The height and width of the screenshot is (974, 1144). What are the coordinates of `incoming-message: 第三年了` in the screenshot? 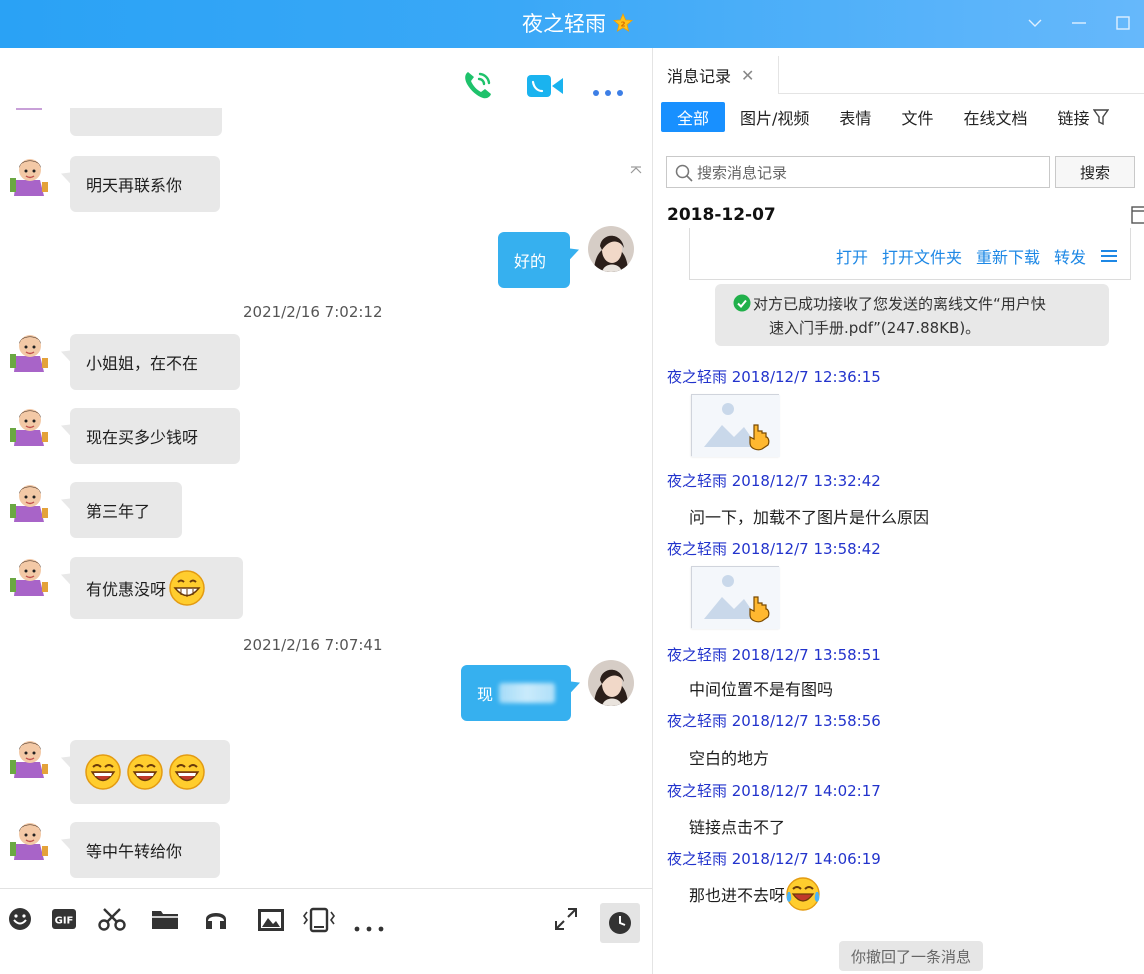 It's located at (126, 510).